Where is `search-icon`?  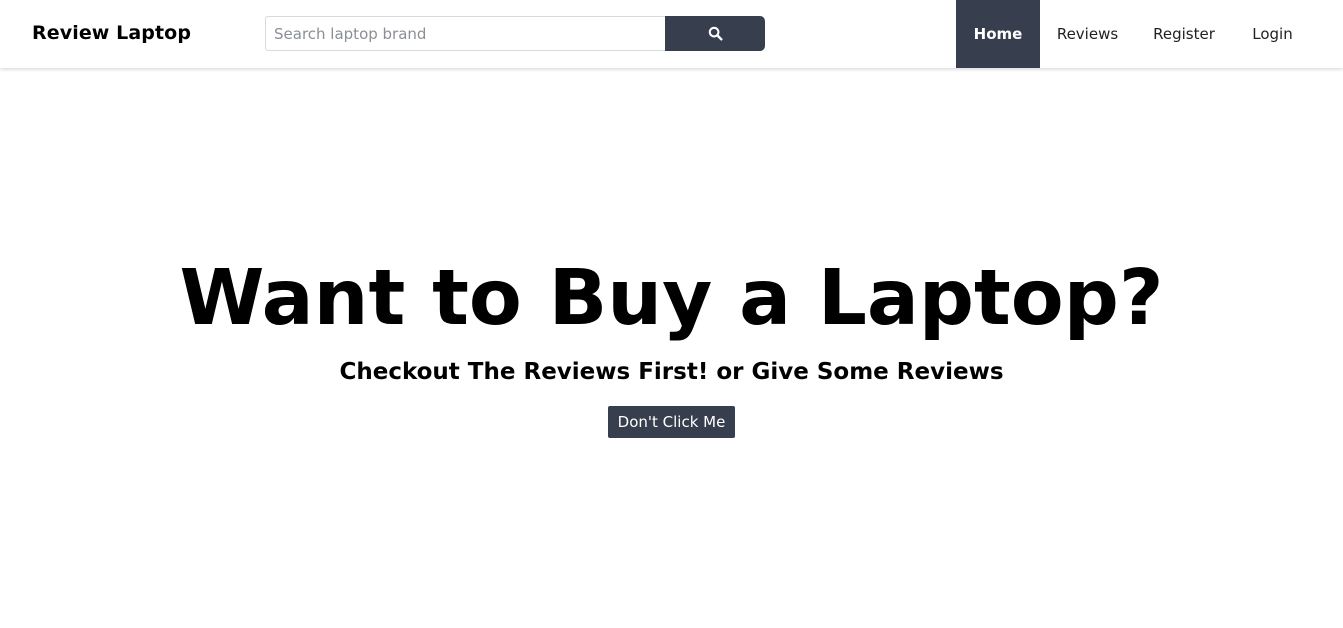
search-icon is located at coordinates (715, 33).